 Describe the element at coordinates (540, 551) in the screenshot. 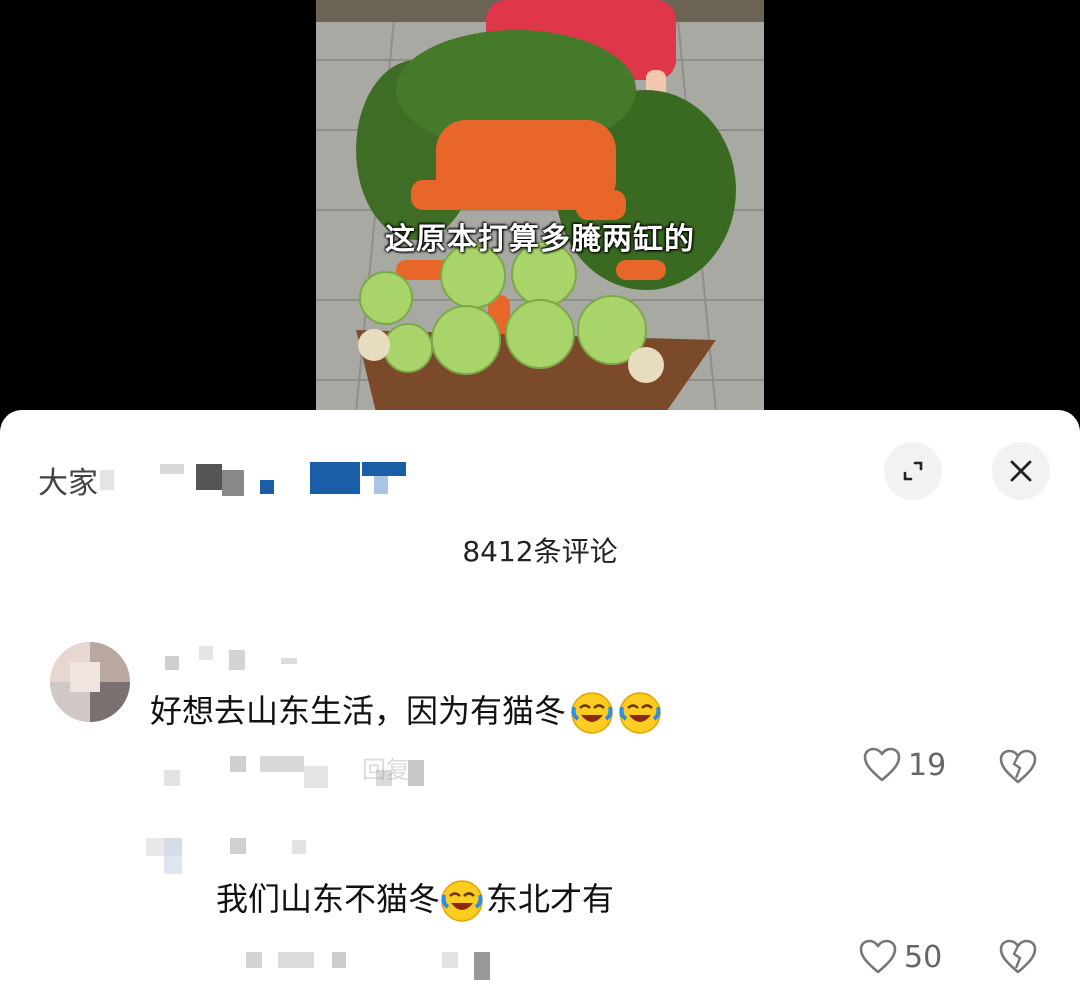

I see `comment-count: 8412条评论` at that location.